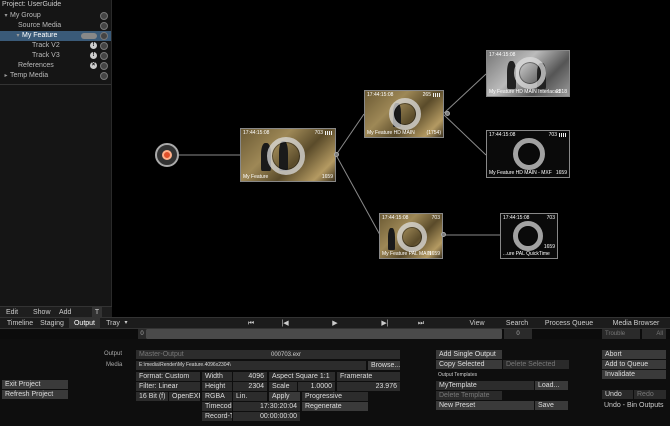  Describe the element at coordinates (288, 155) in the screenshot. I see `node-my-feature: 17:44:15:08 703 My Feature 1659` at that location.